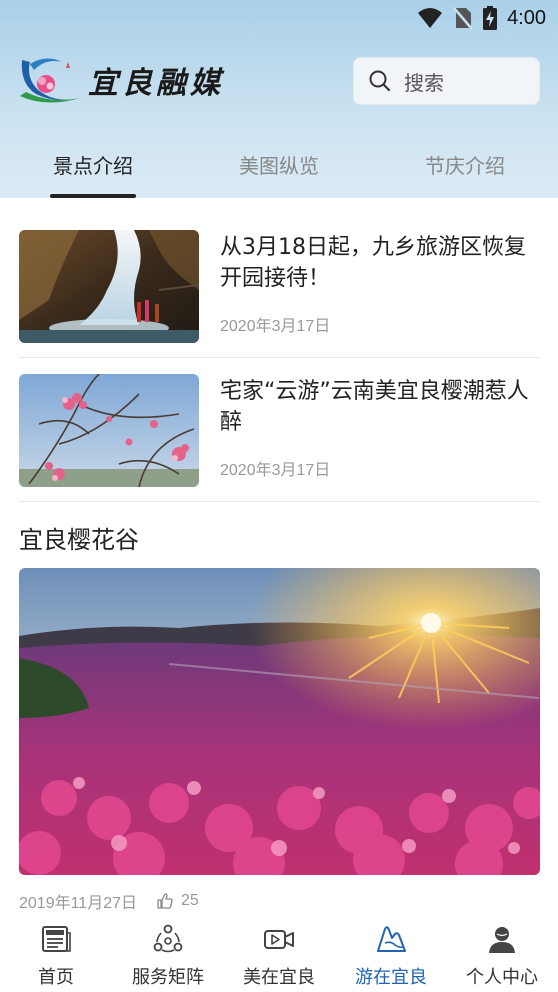  What do you see at coordinates (168, 938) in the screenshot?
I see `network-icon` at bounding box center [168, 938].